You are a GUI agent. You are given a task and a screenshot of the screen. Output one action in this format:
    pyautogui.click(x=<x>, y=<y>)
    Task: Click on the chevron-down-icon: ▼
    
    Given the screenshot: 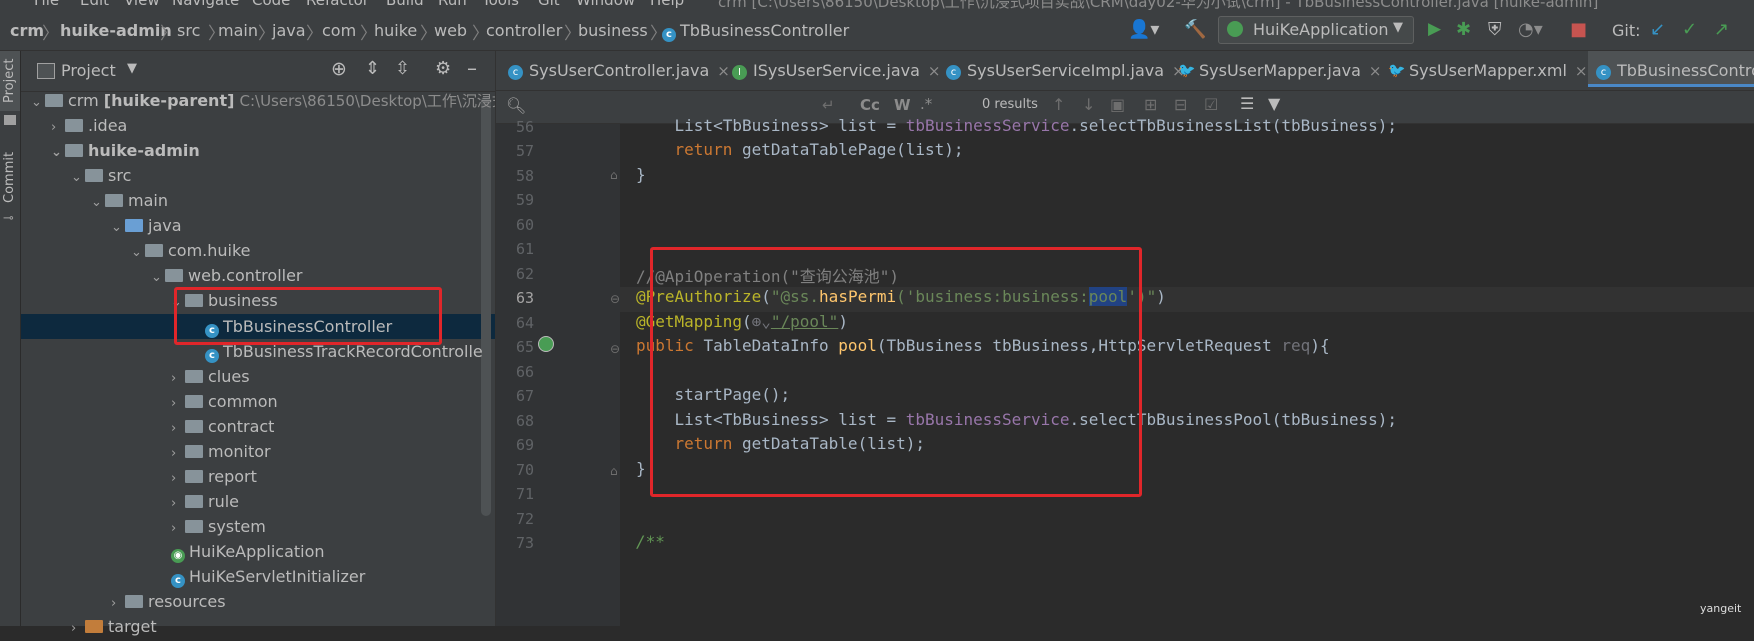 What is the action you would take?
    pyautogui.click(x=132, y=68)
    